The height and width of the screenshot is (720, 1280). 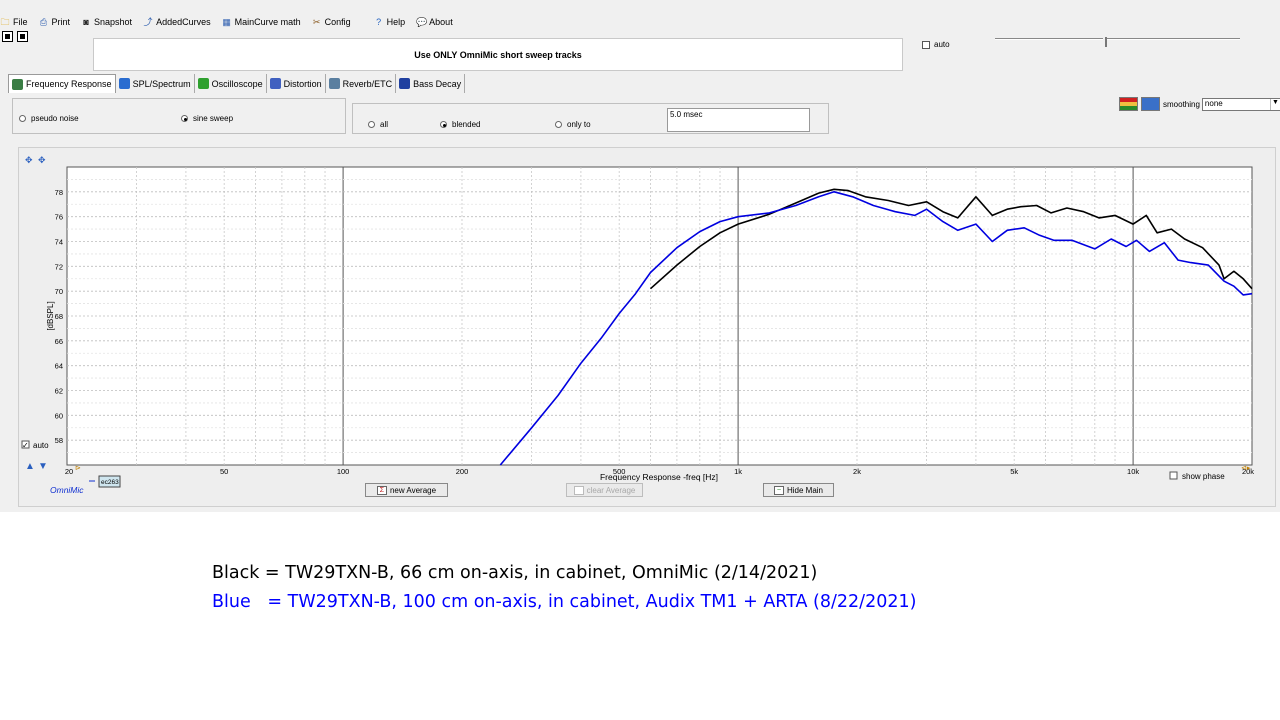 I want to click on smoothing-control: smoothing none ▼, so click(x=1199, y=104).